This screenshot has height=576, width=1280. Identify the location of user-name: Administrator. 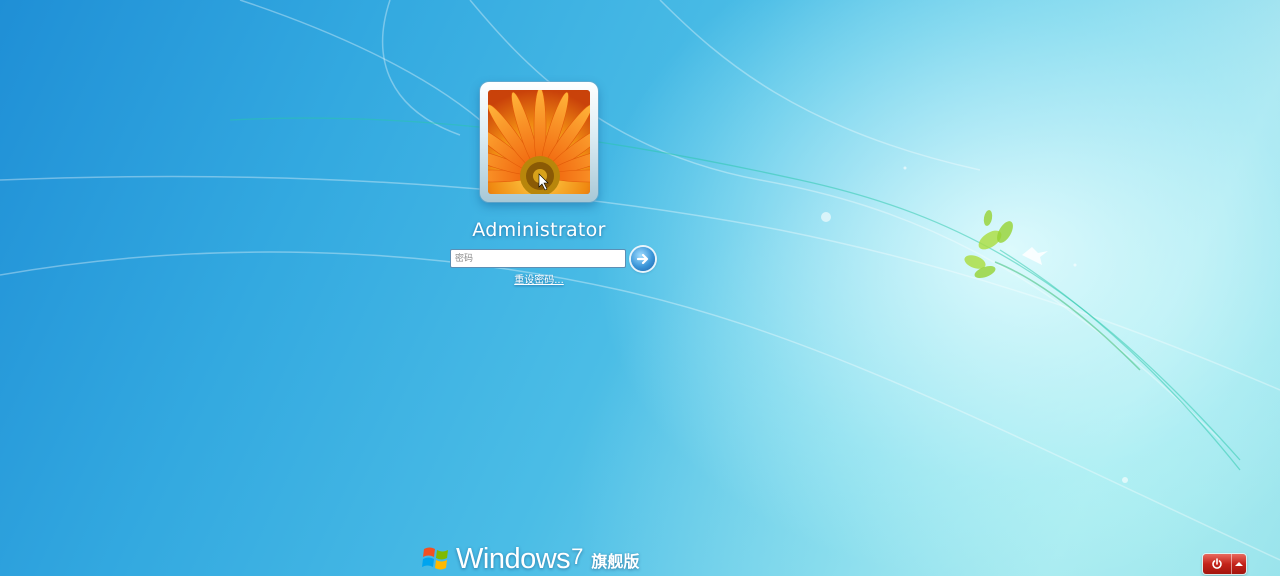
(539, 230).